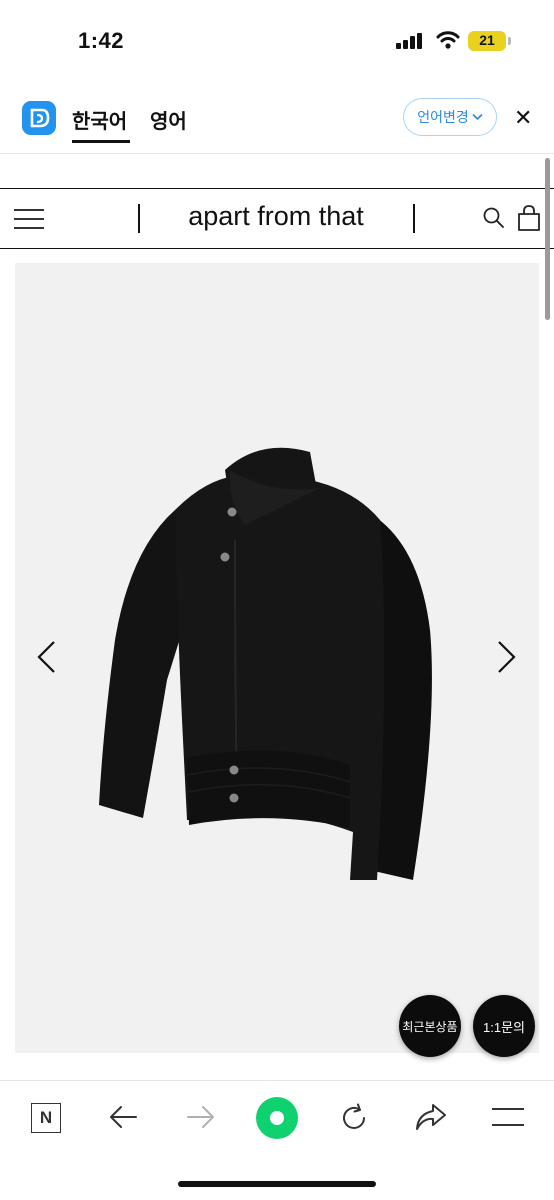 The width and height of the screenshot is (554, 1200). I want to click on recently-viewed-button: 최근본상품, so click(430, 1026).